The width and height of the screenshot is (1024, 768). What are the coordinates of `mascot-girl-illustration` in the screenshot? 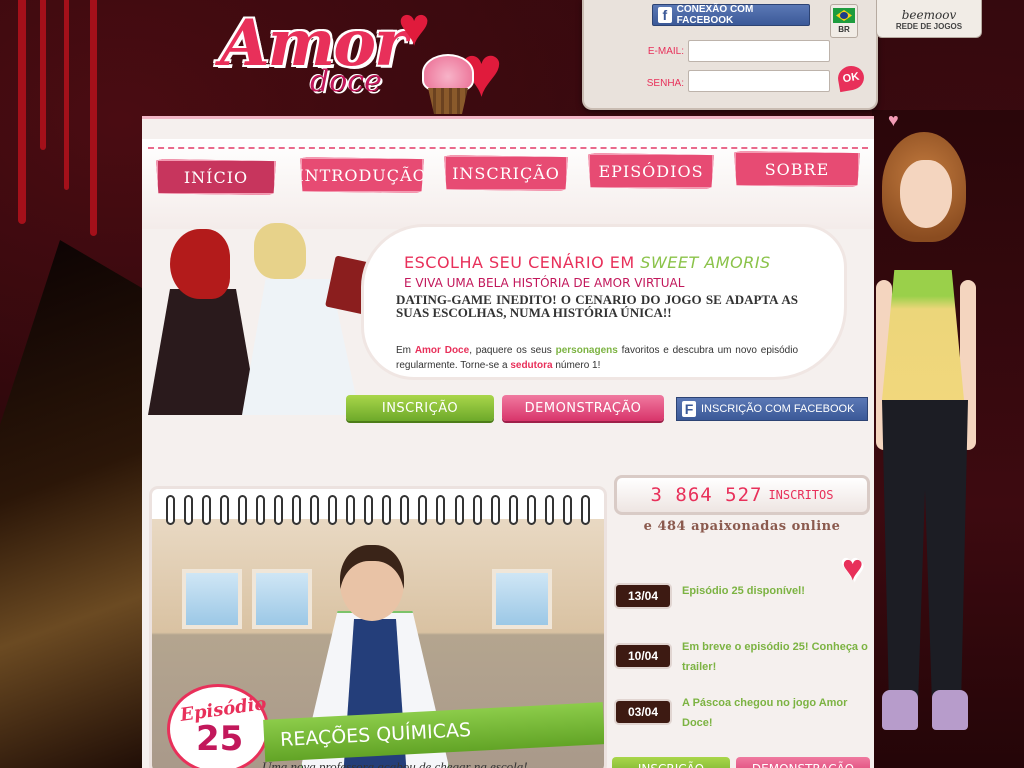 It's located at (931, 449).